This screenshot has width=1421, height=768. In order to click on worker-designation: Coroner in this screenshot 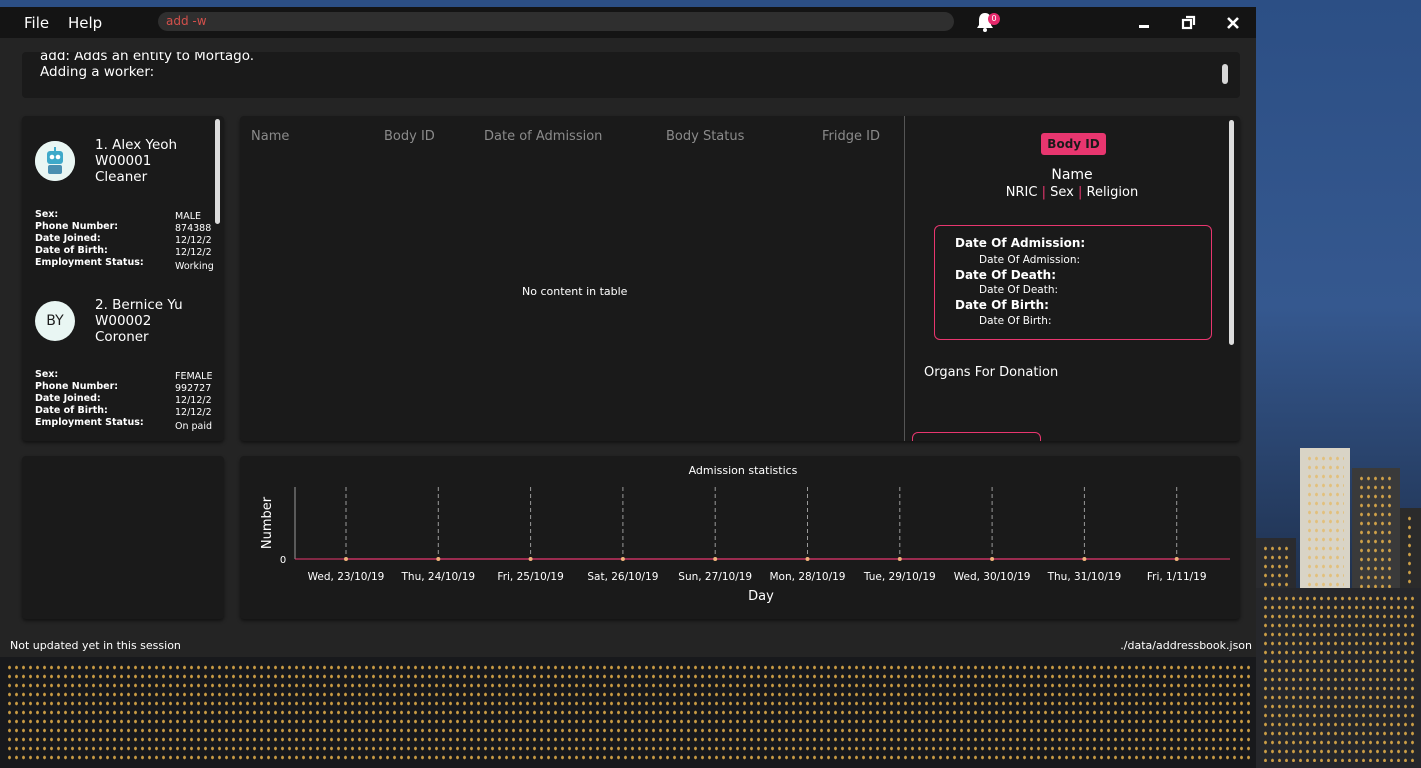, I will do `click(122, 337)`.